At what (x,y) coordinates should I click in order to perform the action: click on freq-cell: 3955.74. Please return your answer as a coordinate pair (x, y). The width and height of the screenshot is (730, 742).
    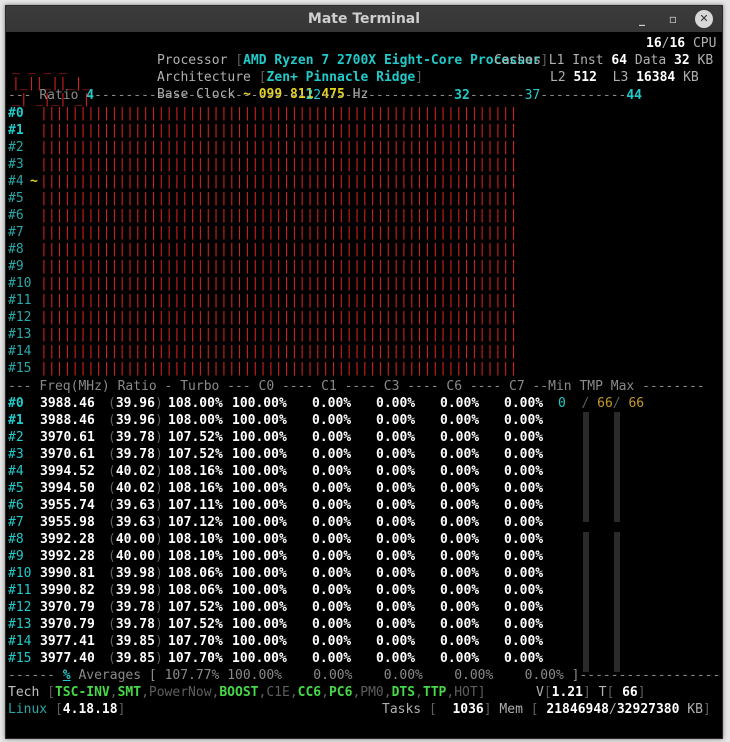
    Looking at the image, I should click on (67, 505).